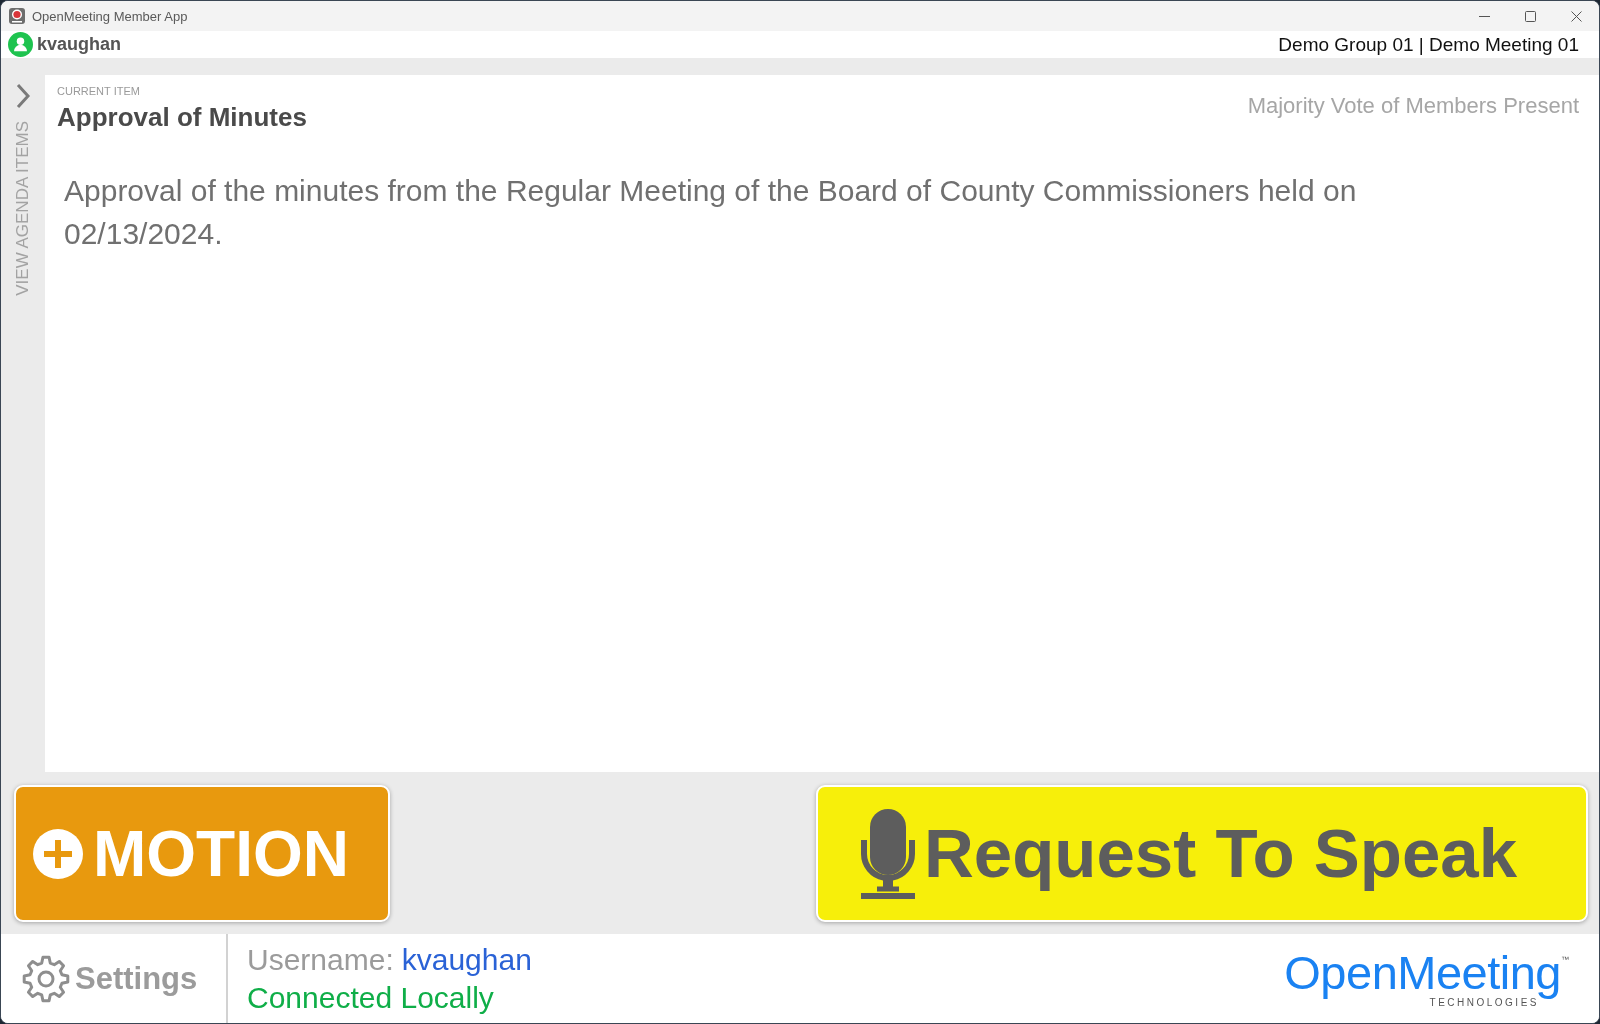  I want to click on app-icon, so click(17, 16).